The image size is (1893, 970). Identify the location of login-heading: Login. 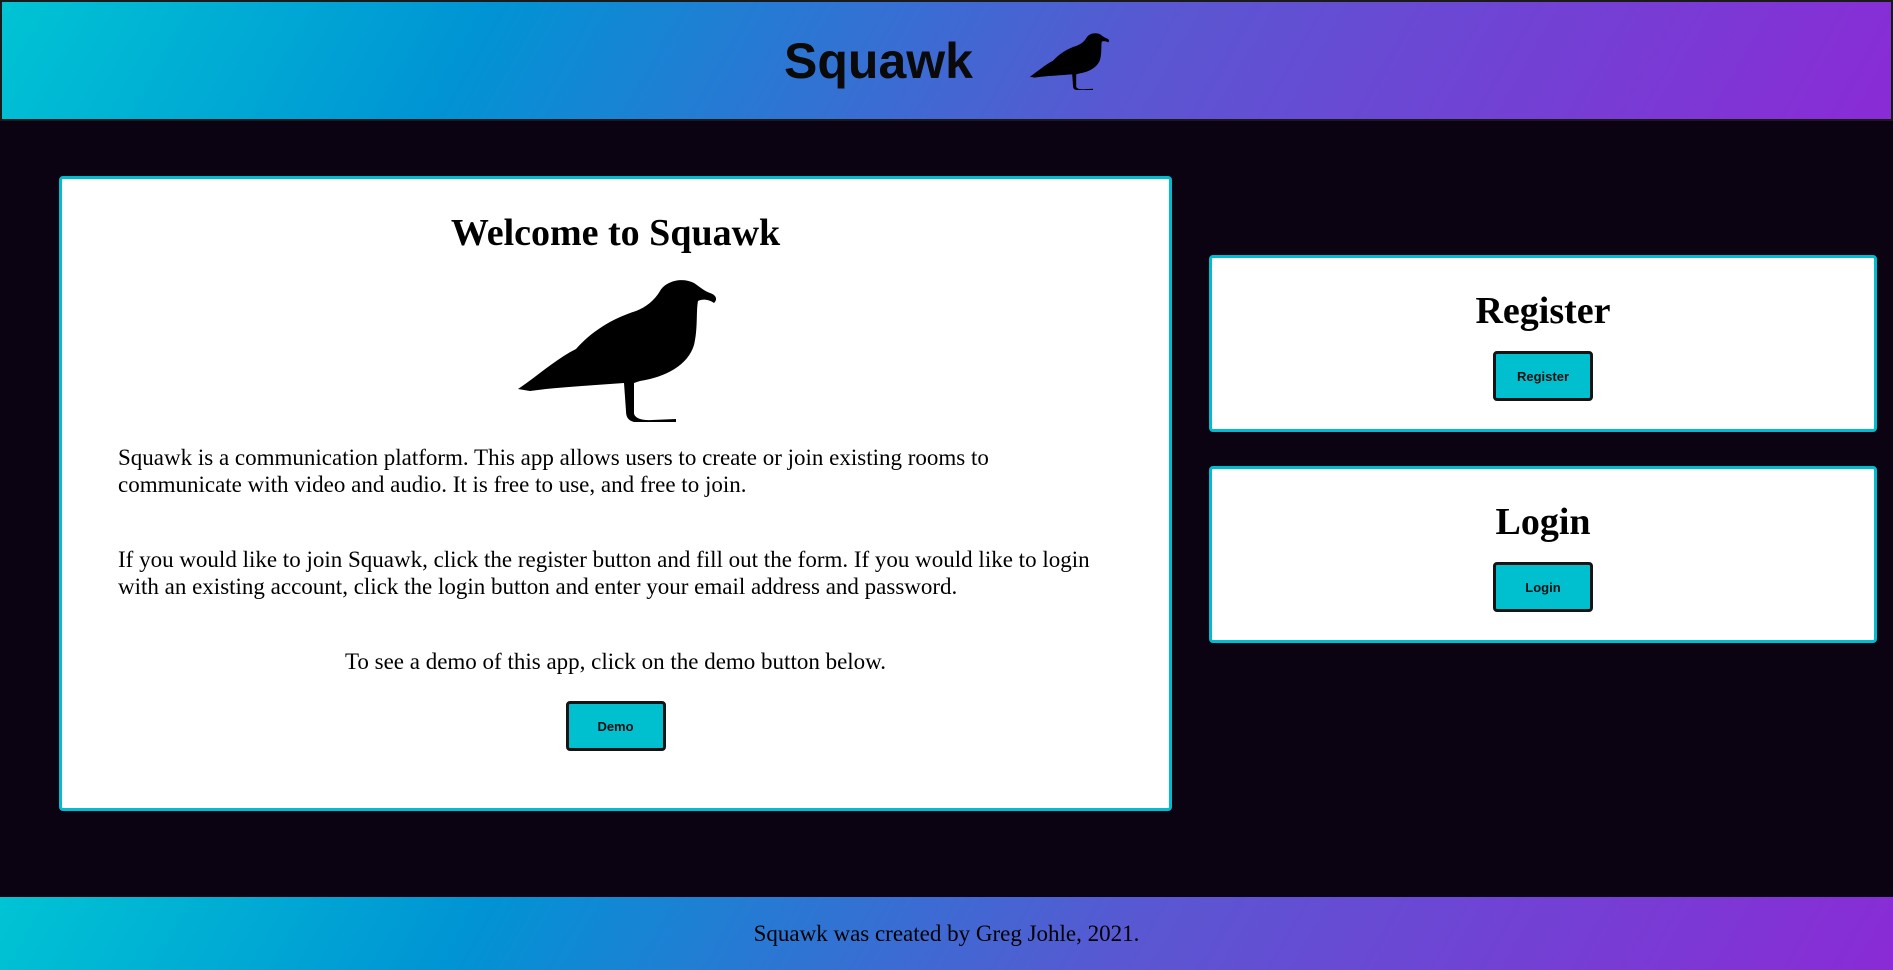
(1543, 522).